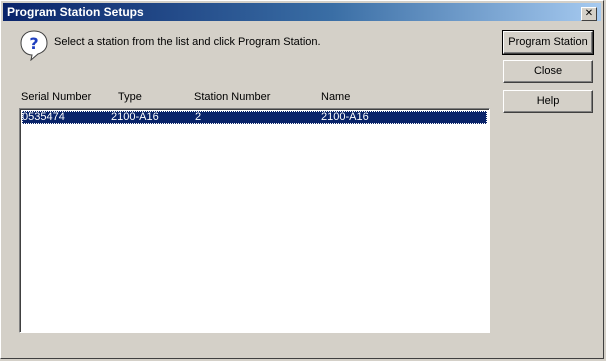 The width and height of the screenshot is (606, 361). What do you see at coordinates (548, 71) in the screenshot?
I see `close-button: Close` at bounding box center [548, 71].